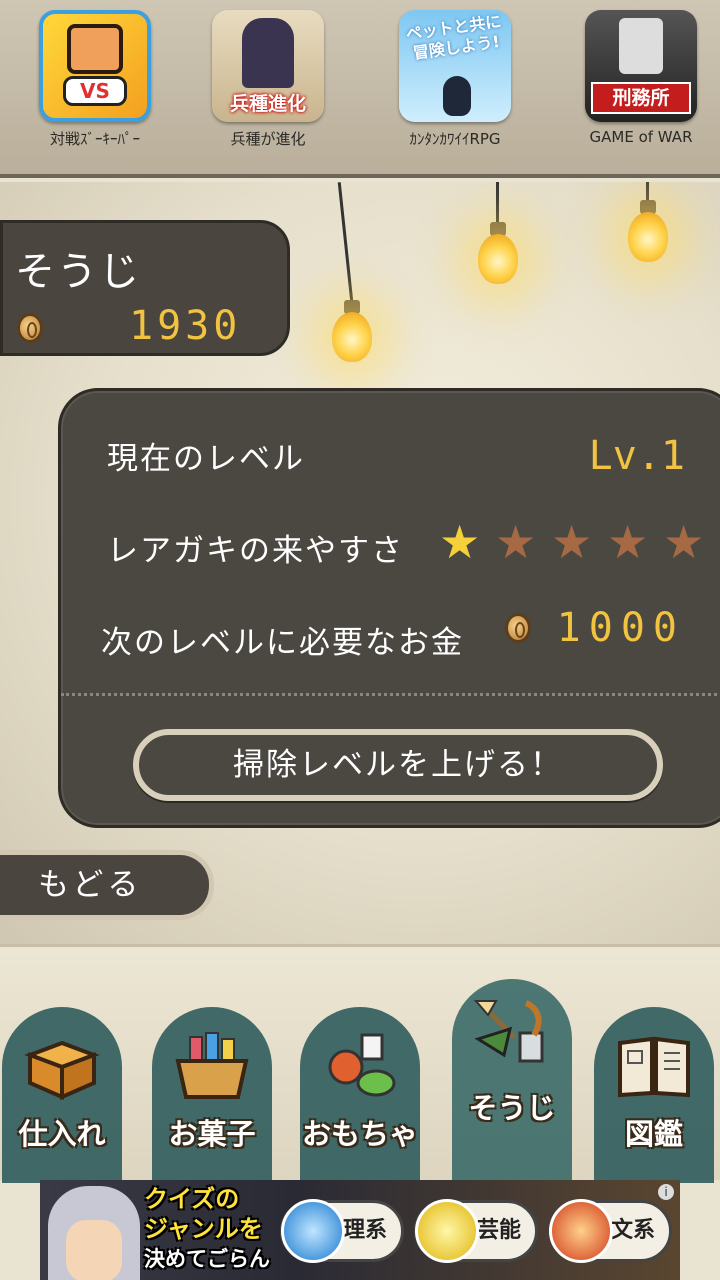 The width and height of the screenshot is (720, 1280). Describe the element at coordinates (207, 1259) in the screenshot. I see `ad-line: 決めてごらん` at that location.